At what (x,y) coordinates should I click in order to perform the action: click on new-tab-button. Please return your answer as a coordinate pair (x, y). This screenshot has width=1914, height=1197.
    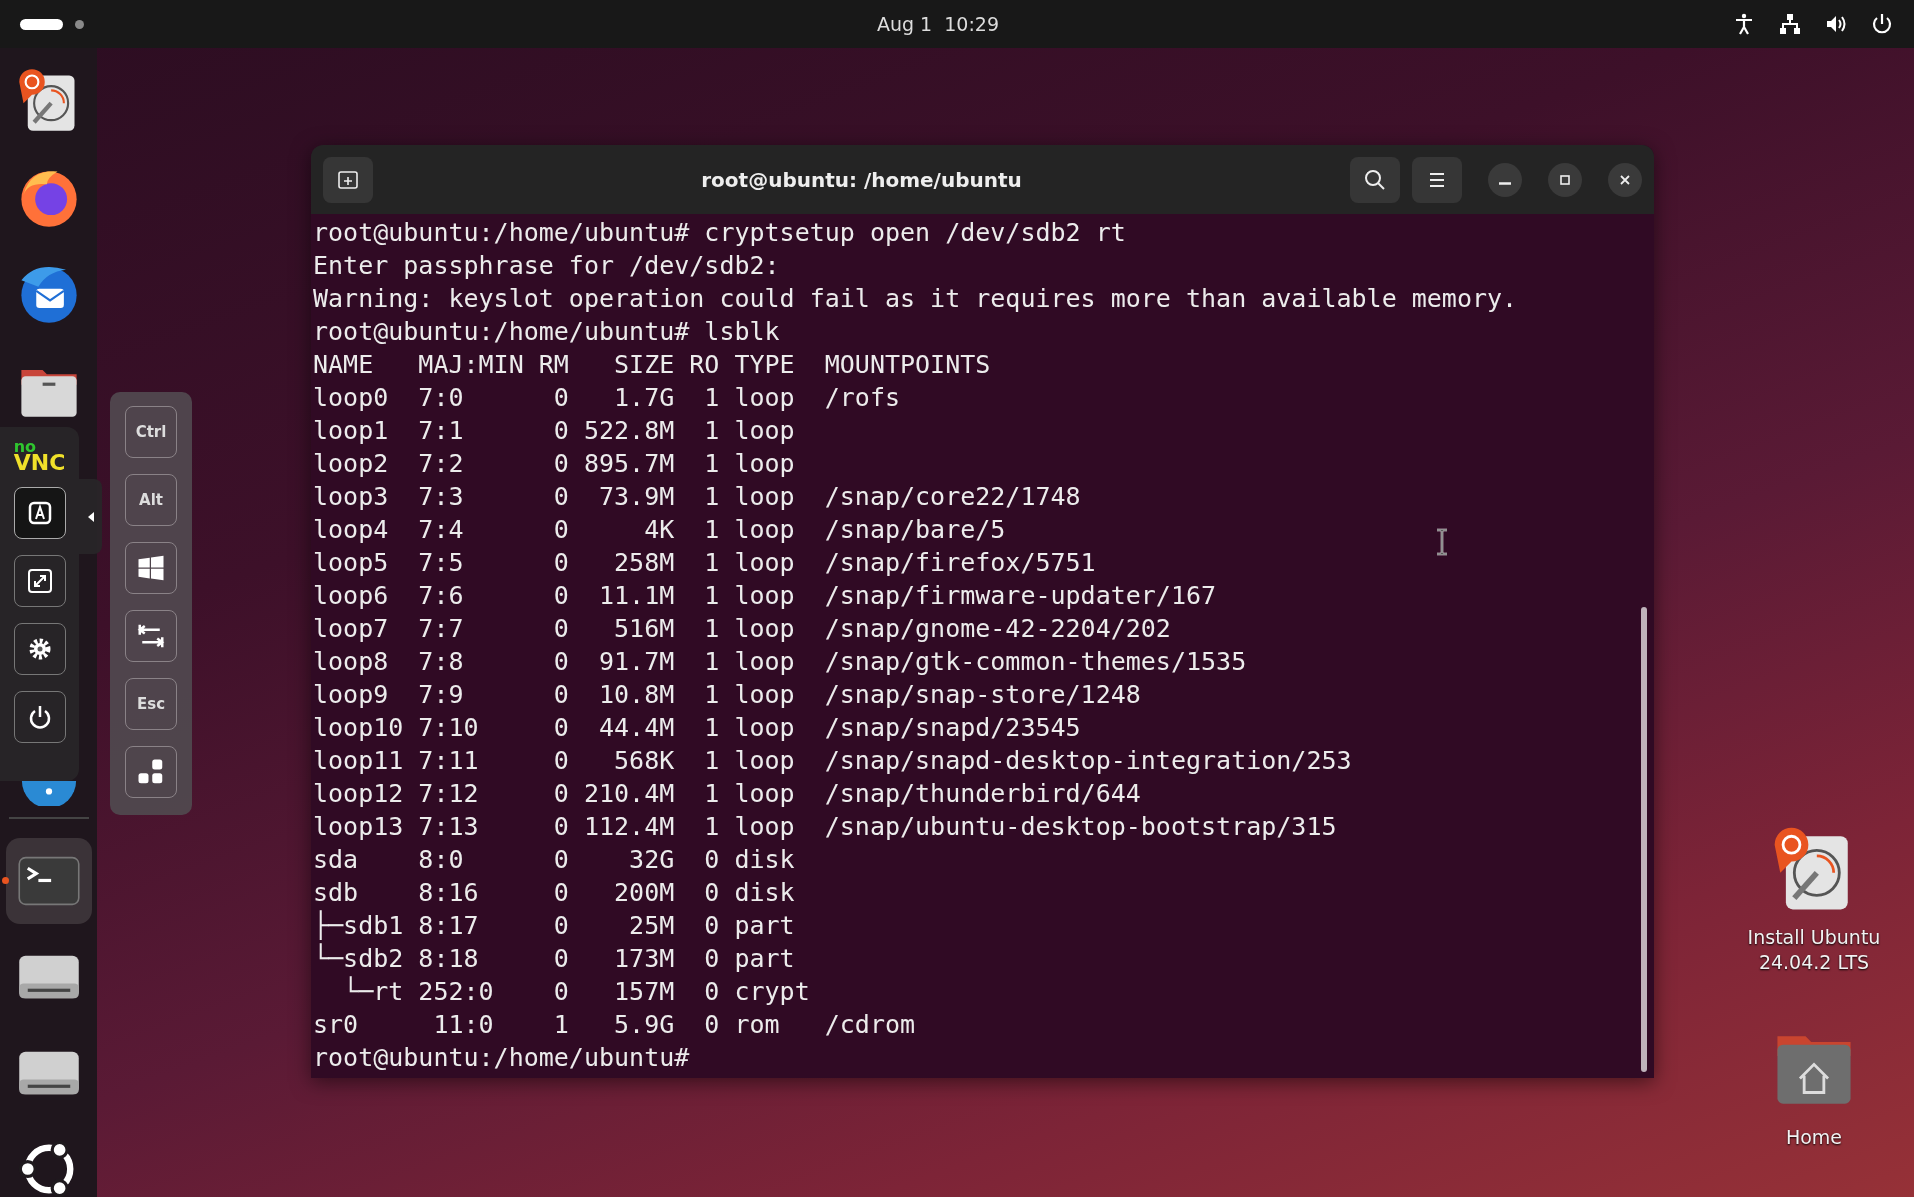
    Looking at the image, I should click on (348, 179).